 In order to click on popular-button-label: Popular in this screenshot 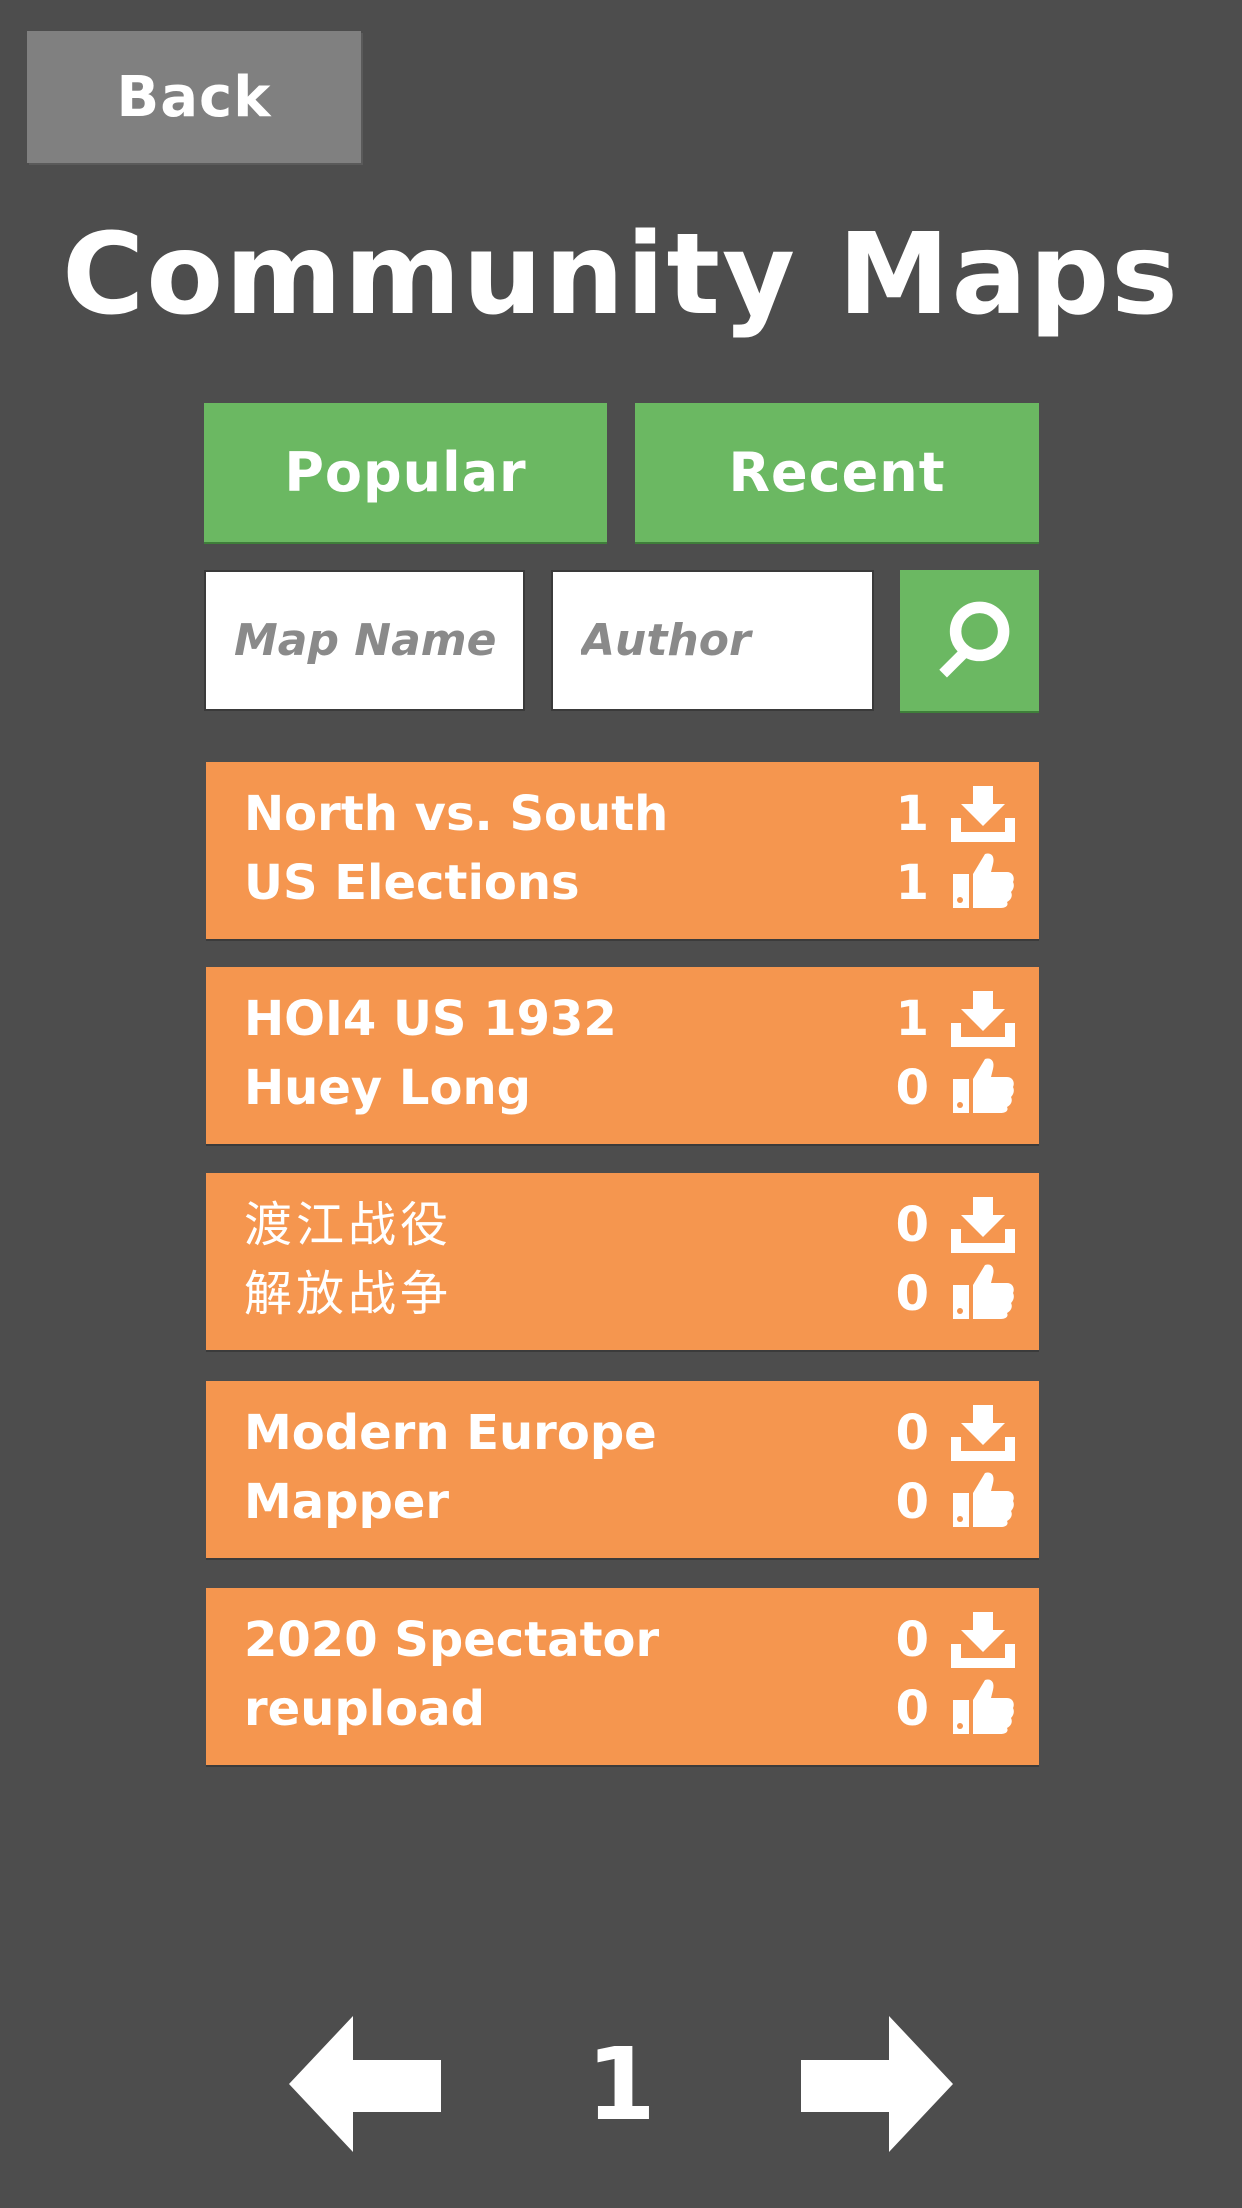, I will do `click(405, 472)`.